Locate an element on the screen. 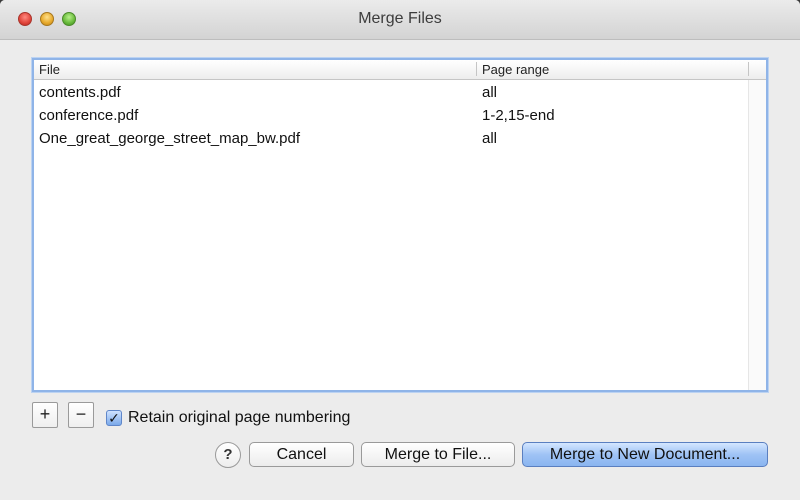 The height and width of the screenshot is (500, 800). help-button: ? is located at coordinates (228, 455).